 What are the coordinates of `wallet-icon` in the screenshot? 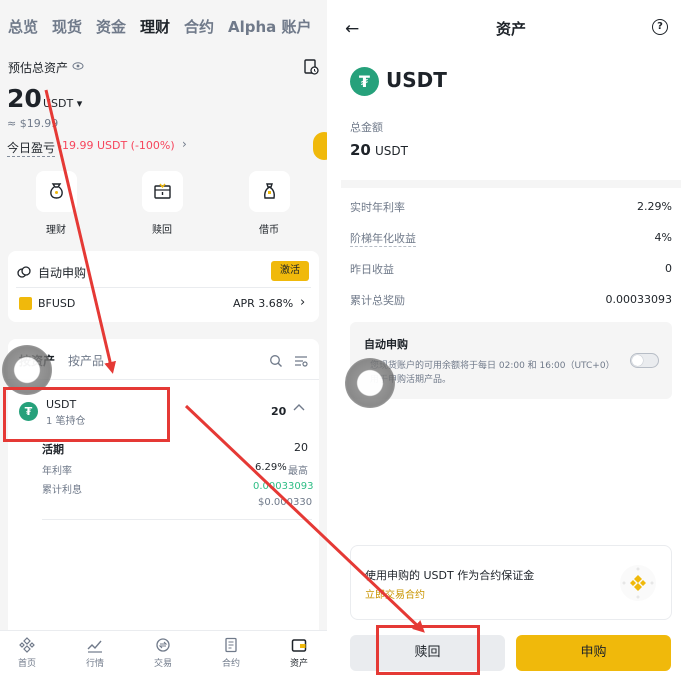 It's located at (299, 645).